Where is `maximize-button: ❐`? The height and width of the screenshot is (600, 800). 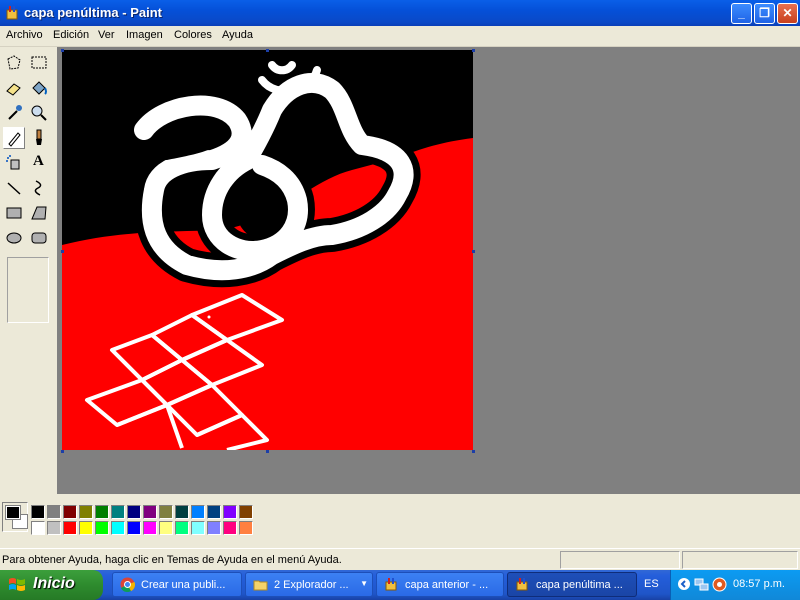 maximize-button: ❐ is located at coordinates (764, 13).